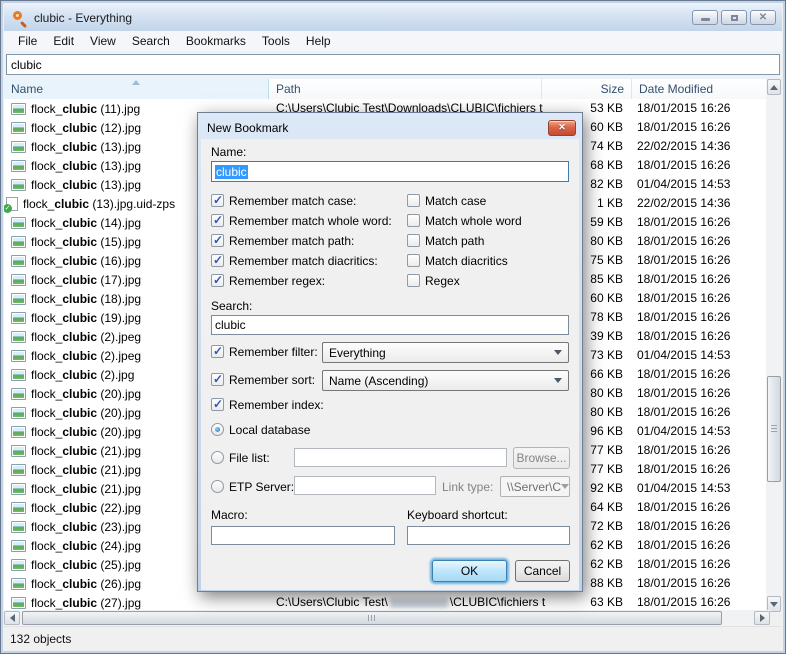  I want to click on menu-edit: Edit, so click(63, 41).